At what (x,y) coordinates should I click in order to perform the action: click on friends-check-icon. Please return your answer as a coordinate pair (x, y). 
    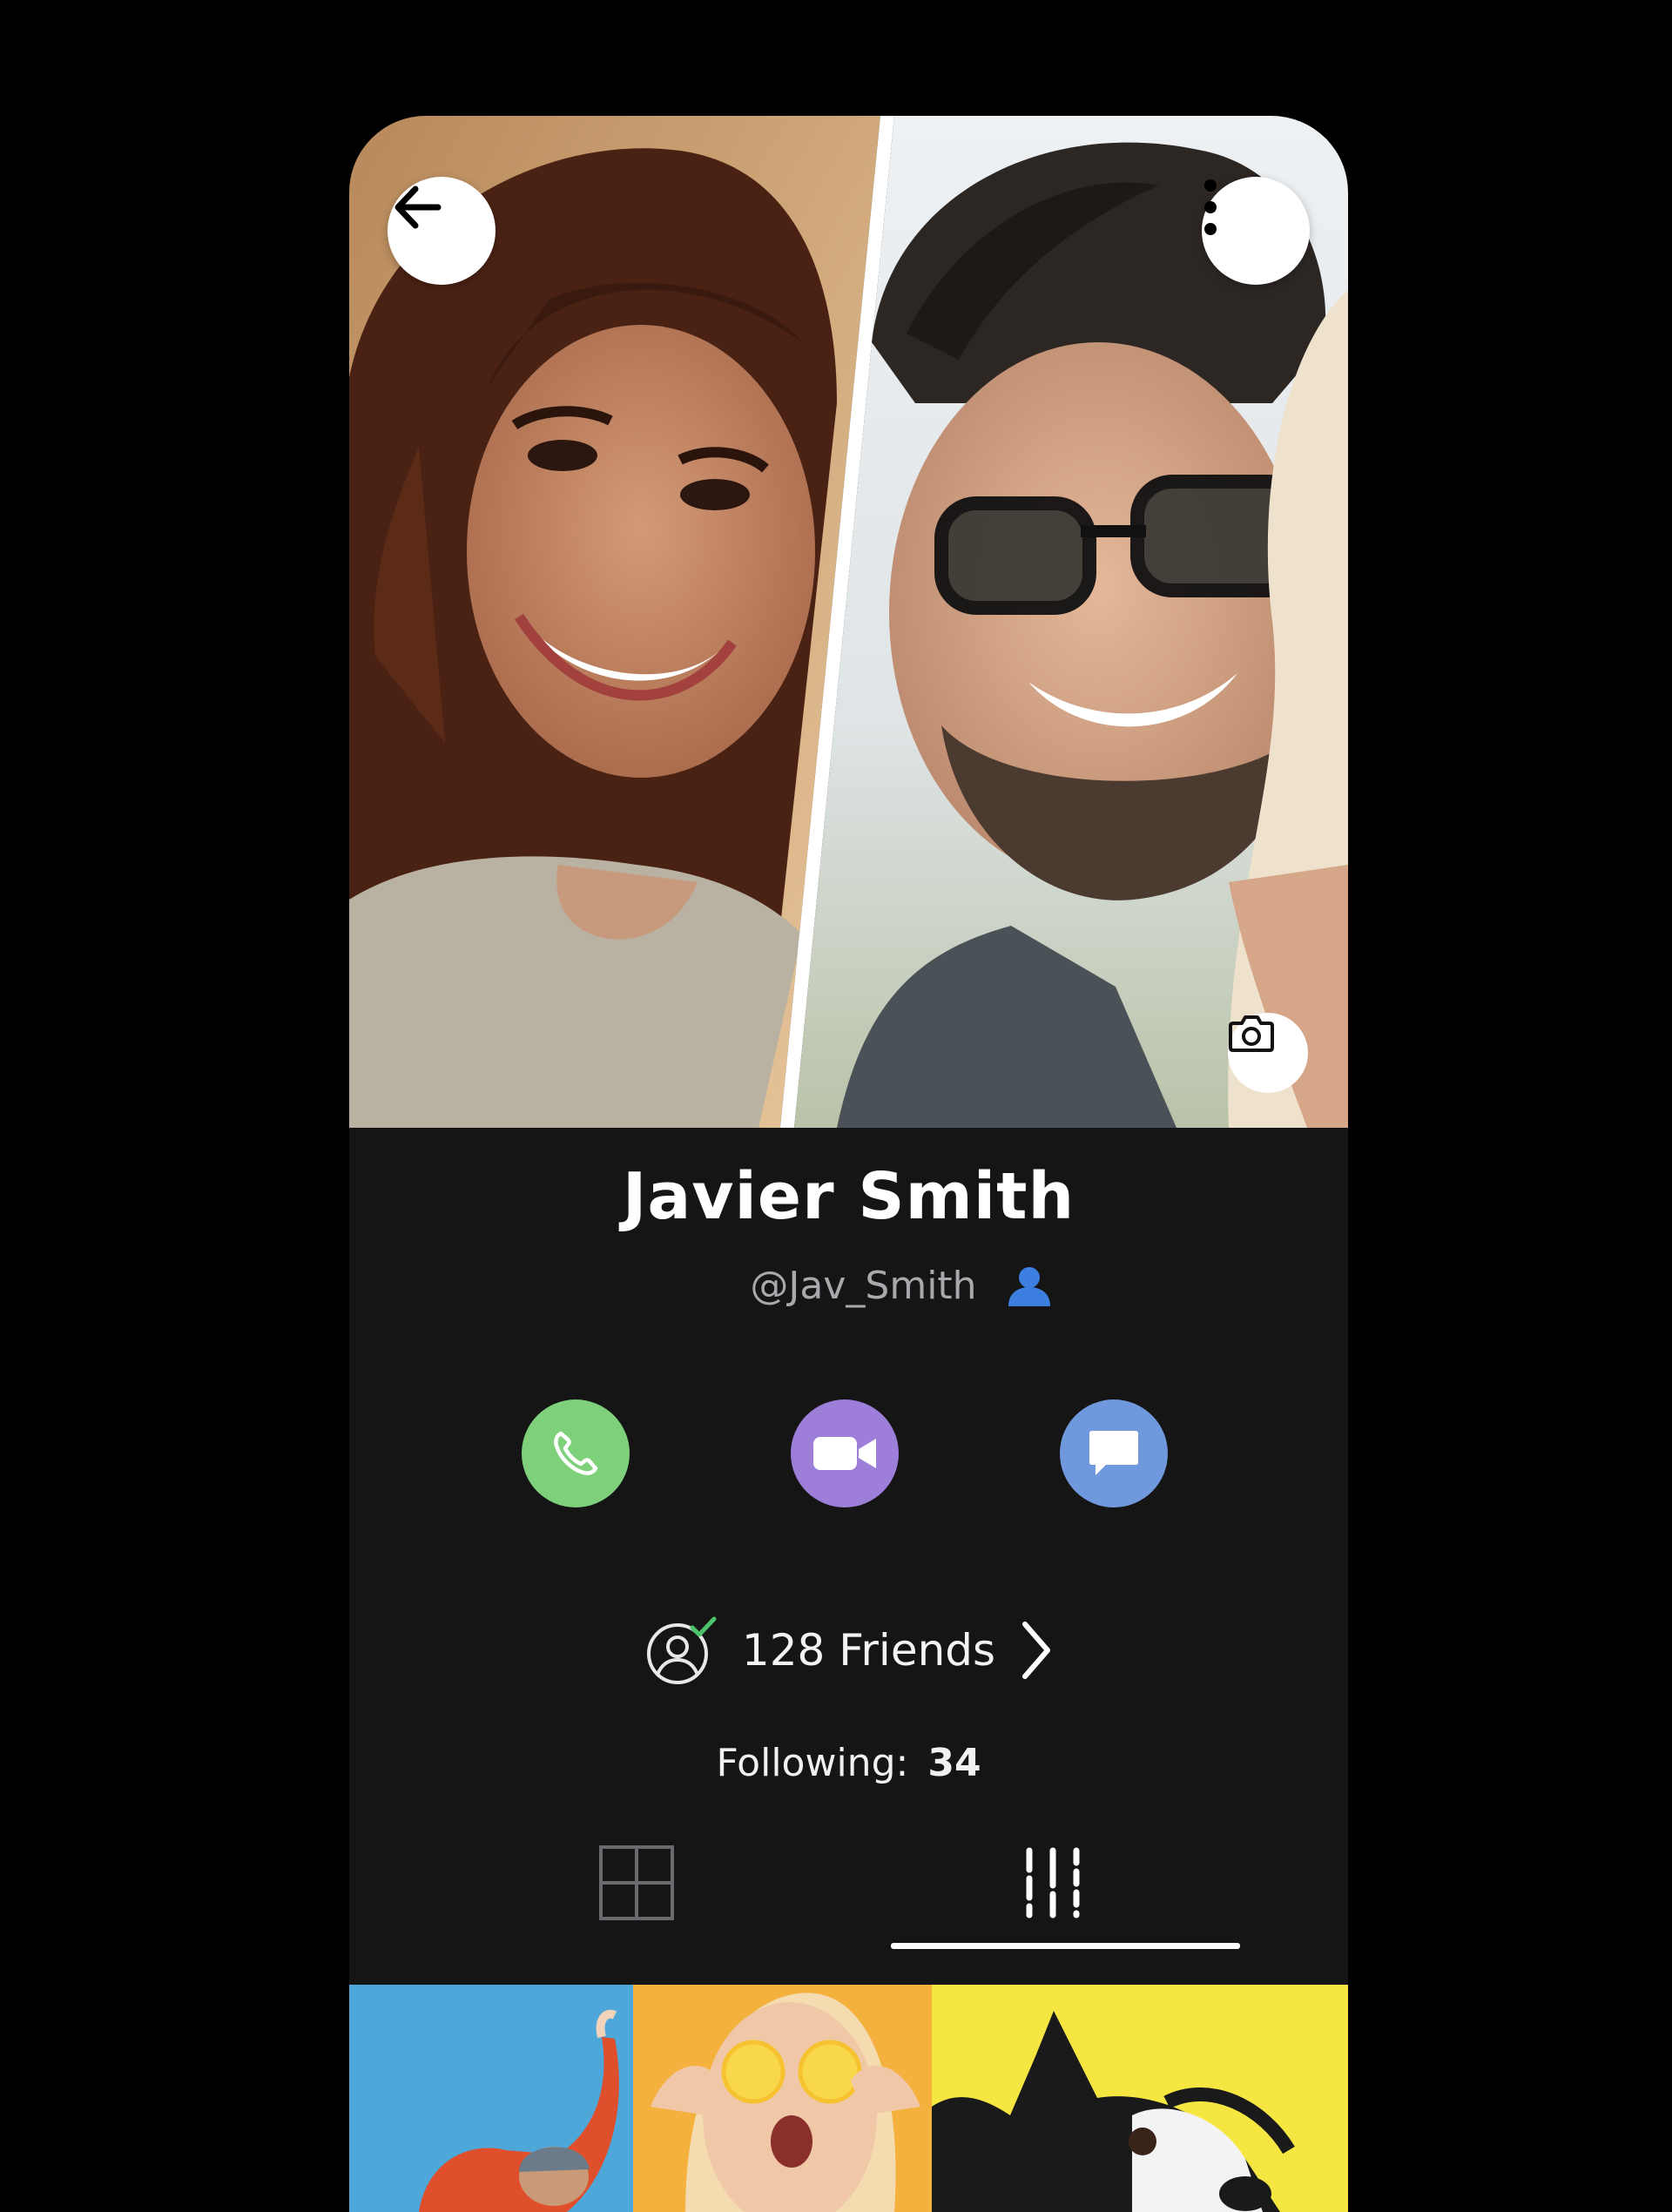
    Looking at the image, I should click on (681, 1650).